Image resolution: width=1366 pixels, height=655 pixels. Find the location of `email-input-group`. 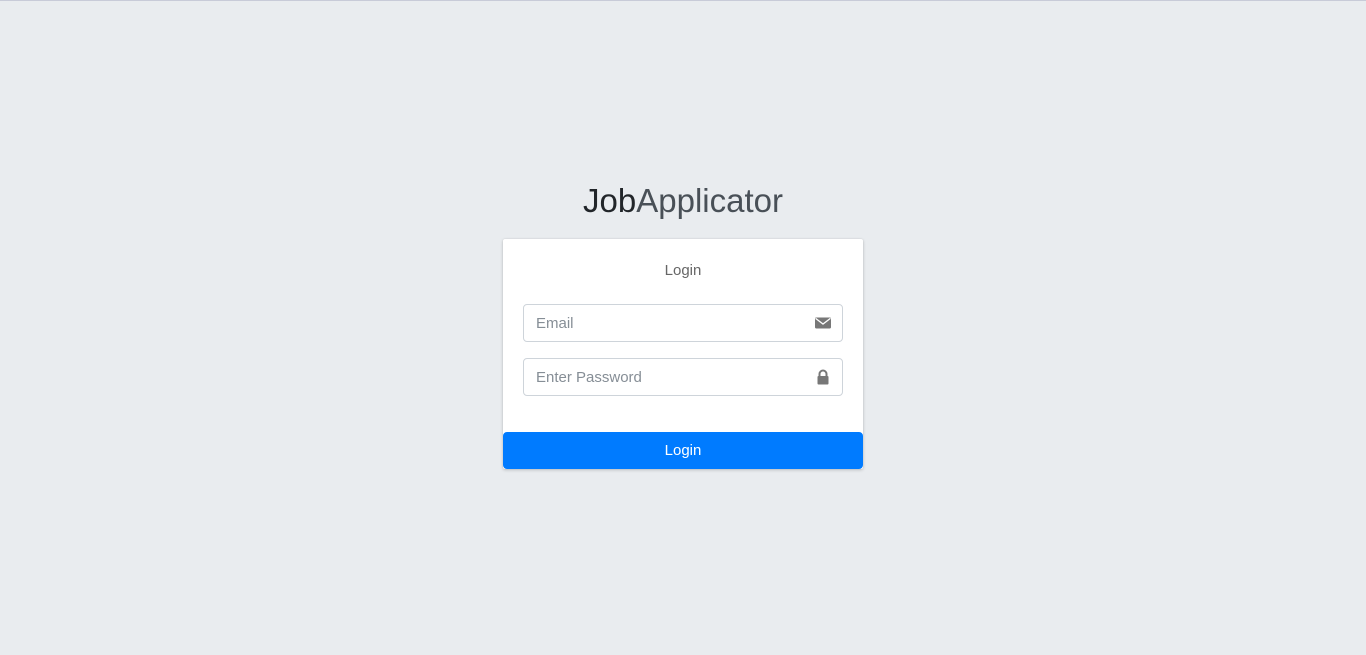

email-input-group is located at coordinates (683, 323).